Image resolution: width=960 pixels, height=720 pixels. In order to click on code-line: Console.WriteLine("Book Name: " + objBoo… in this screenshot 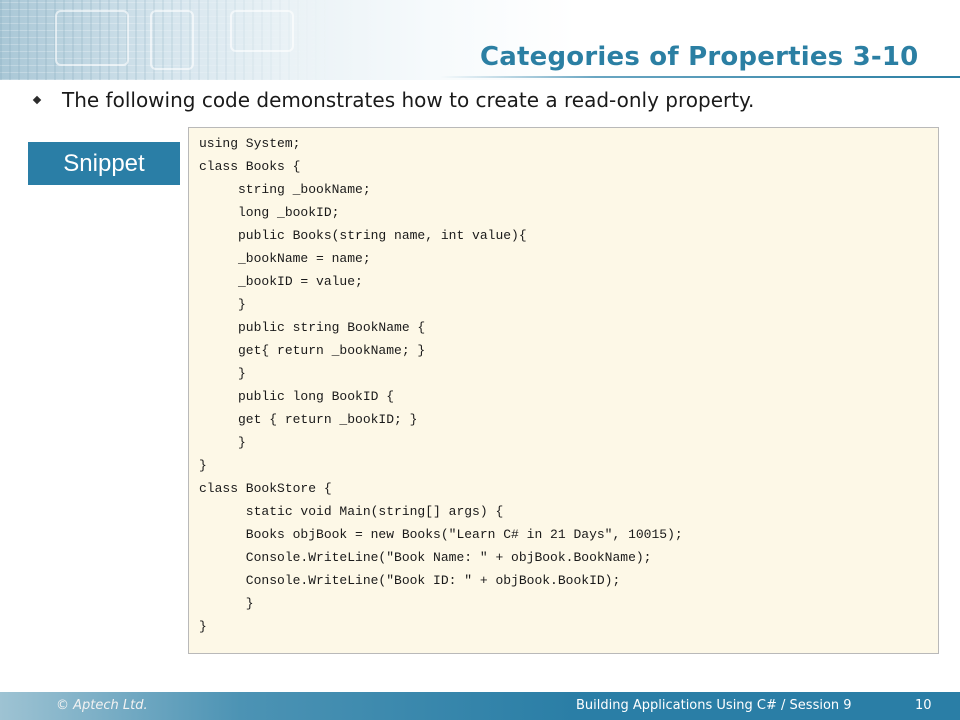, I will do `click(425, 557)`.